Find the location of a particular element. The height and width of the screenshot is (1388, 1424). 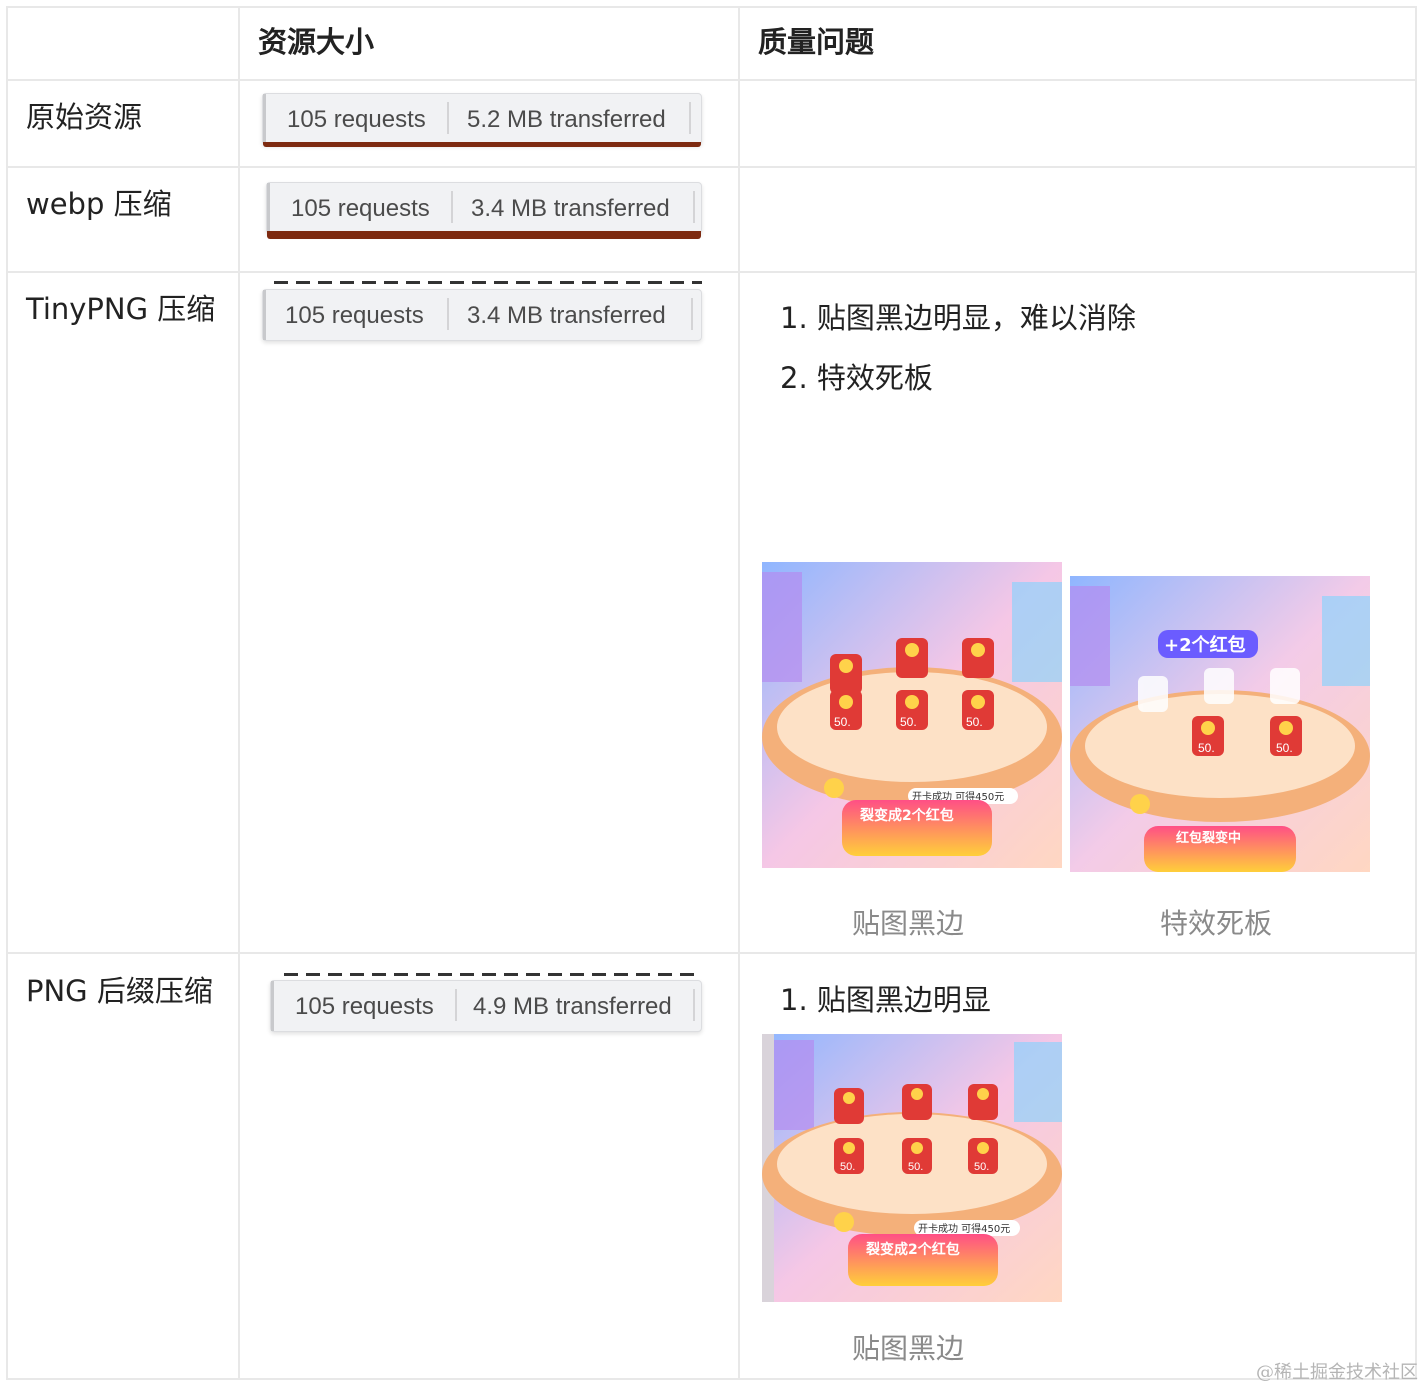

issue-item: 2. 特效死板 is located at coordinates (856, 378).